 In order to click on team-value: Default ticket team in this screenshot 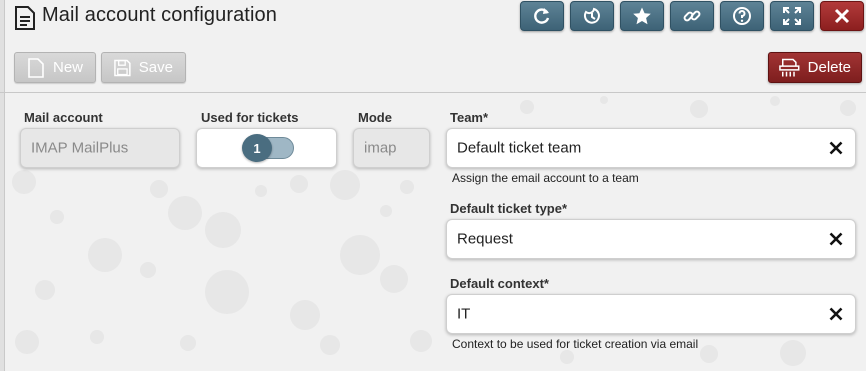, I will do `click(519, 148)`.